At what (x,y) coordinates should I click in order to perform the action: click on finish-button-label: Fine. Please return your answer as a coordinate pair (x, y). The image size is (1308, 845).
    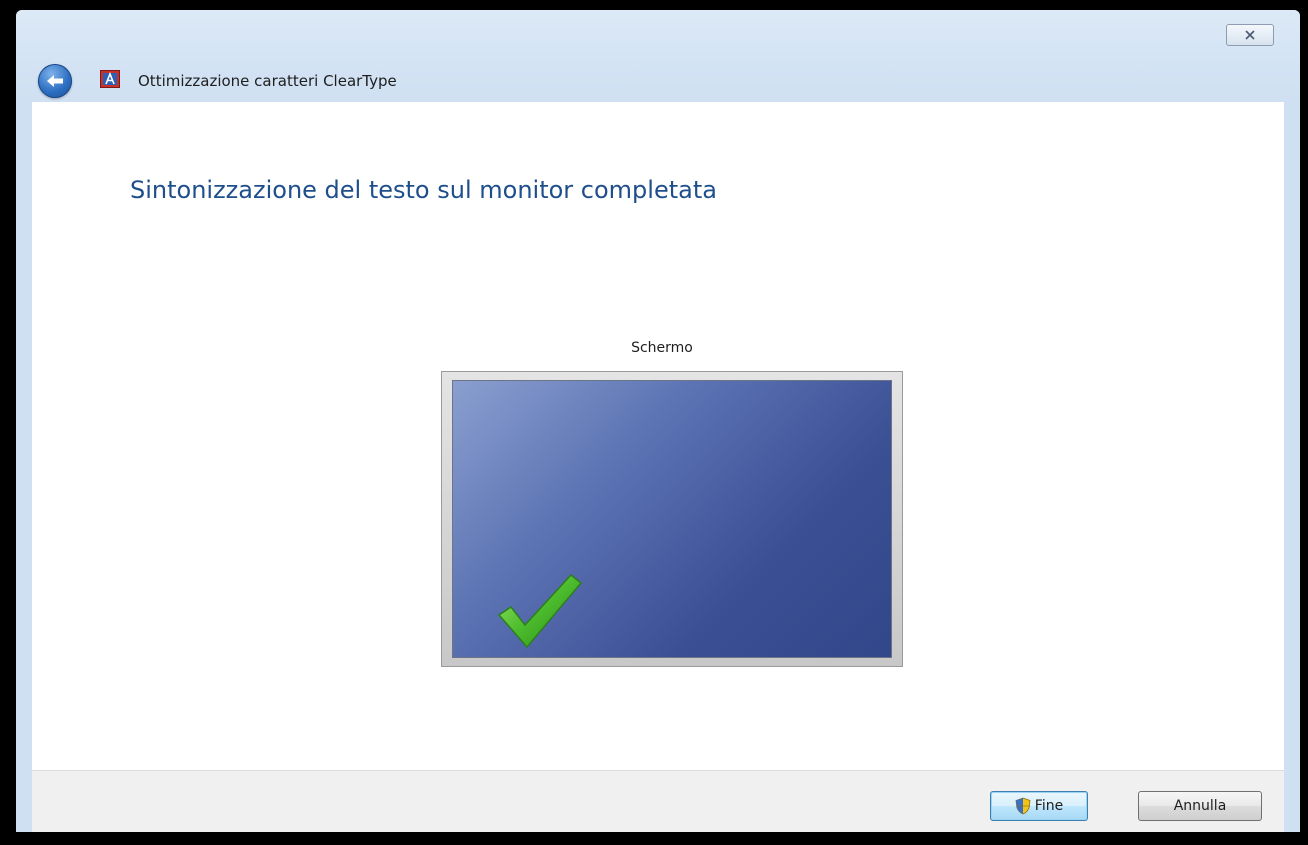
    Looking at the image, I should click on (1049, 806).